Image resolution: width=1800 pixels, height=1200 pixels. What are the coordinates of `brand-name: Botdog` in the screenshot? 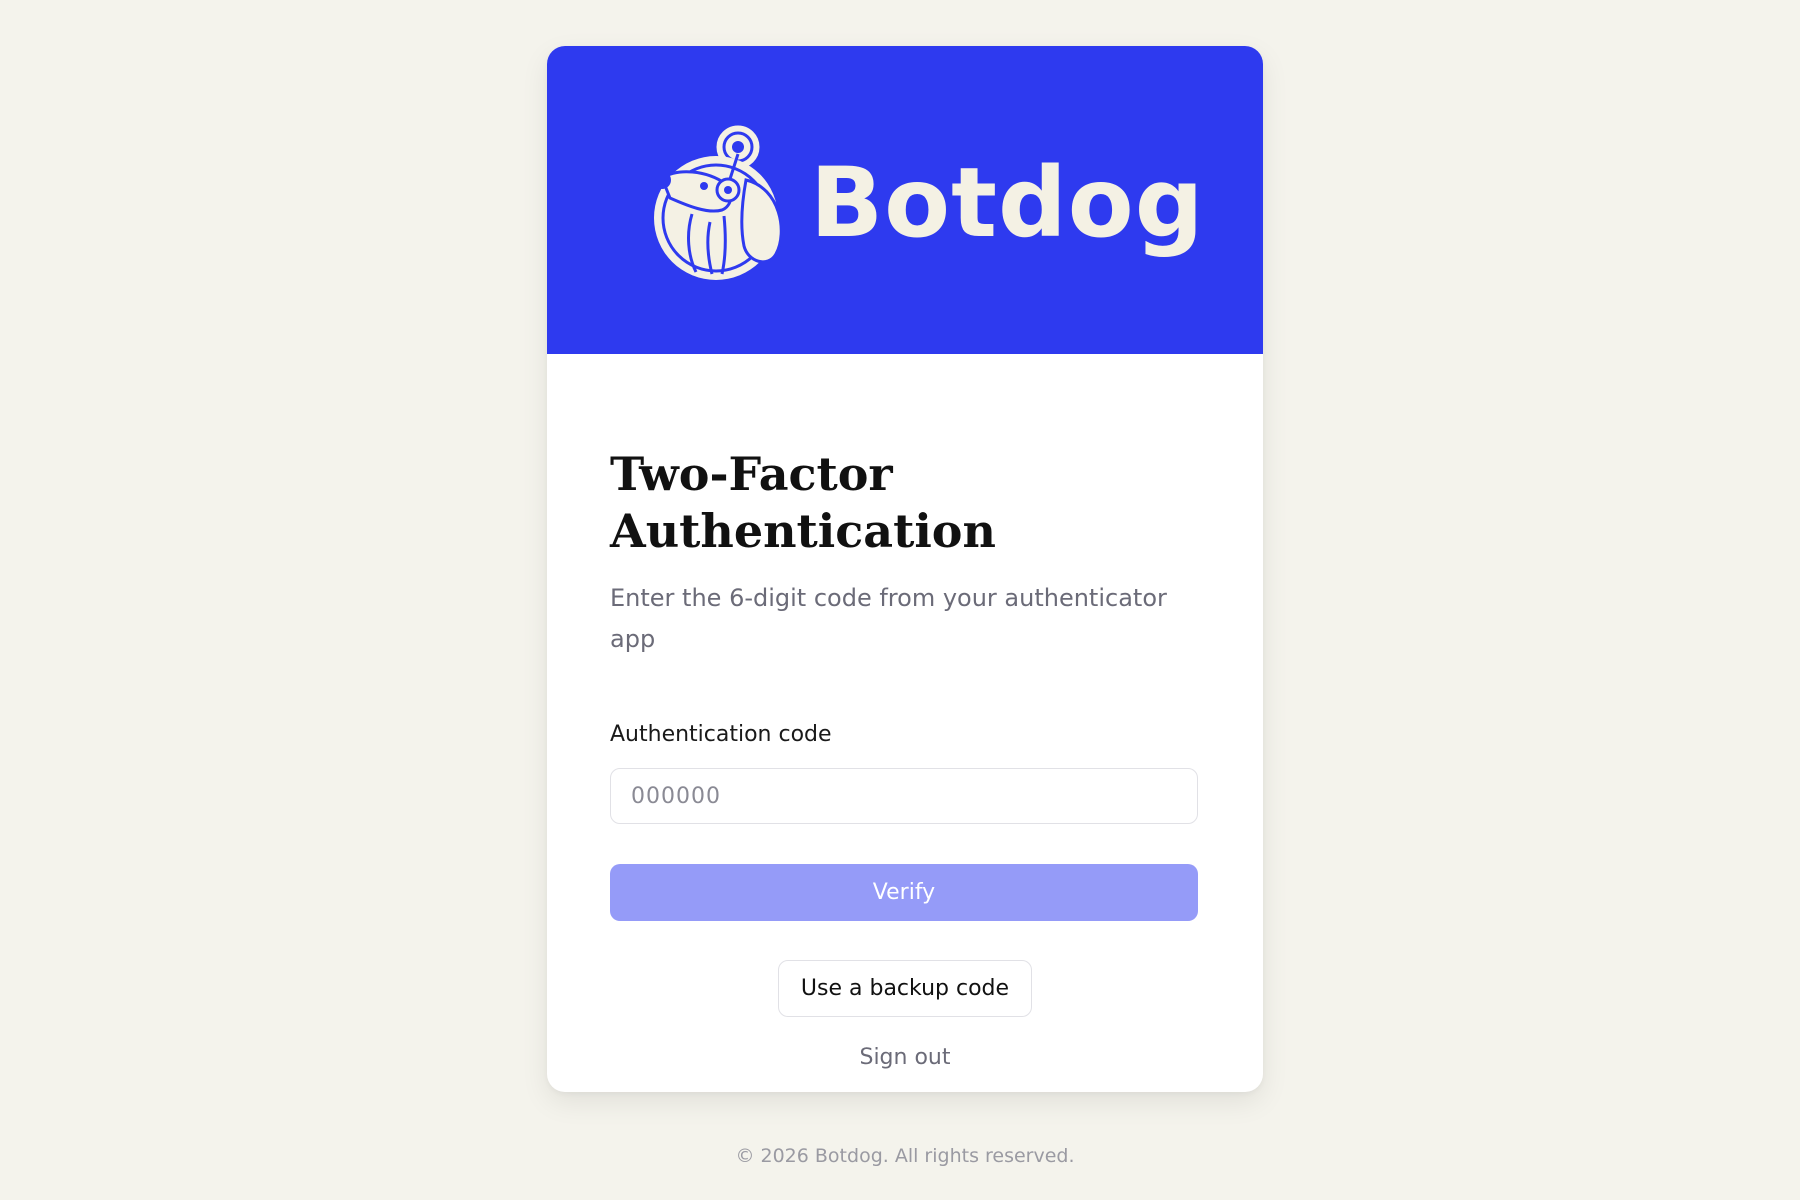 It's located at (1007, 203).